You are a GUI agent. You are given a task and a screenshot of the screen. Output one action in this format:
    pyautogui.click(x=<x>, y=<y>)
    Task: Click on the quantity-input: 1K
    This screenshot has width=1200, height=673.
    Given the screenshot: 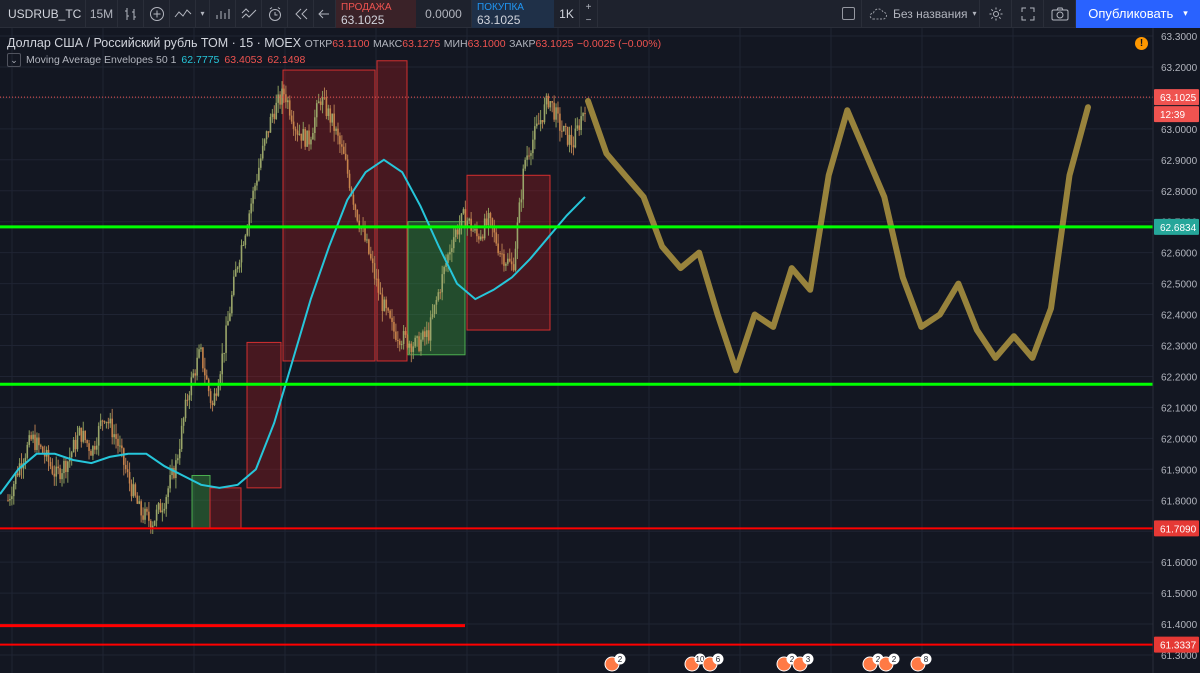 What is the action you would take?
    pyautogui.click(x=567, y=14)
    